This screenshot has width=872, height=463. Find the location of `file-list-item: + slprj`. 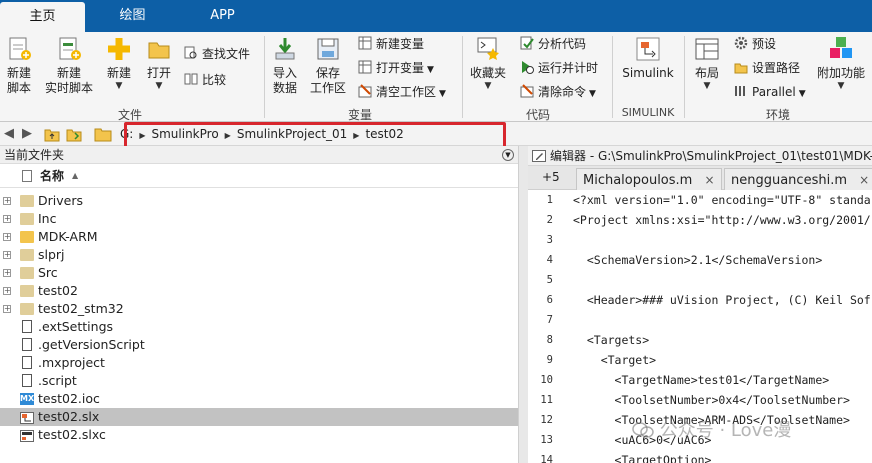

file-list-item: + slprj is located at coordinates (259, 255).